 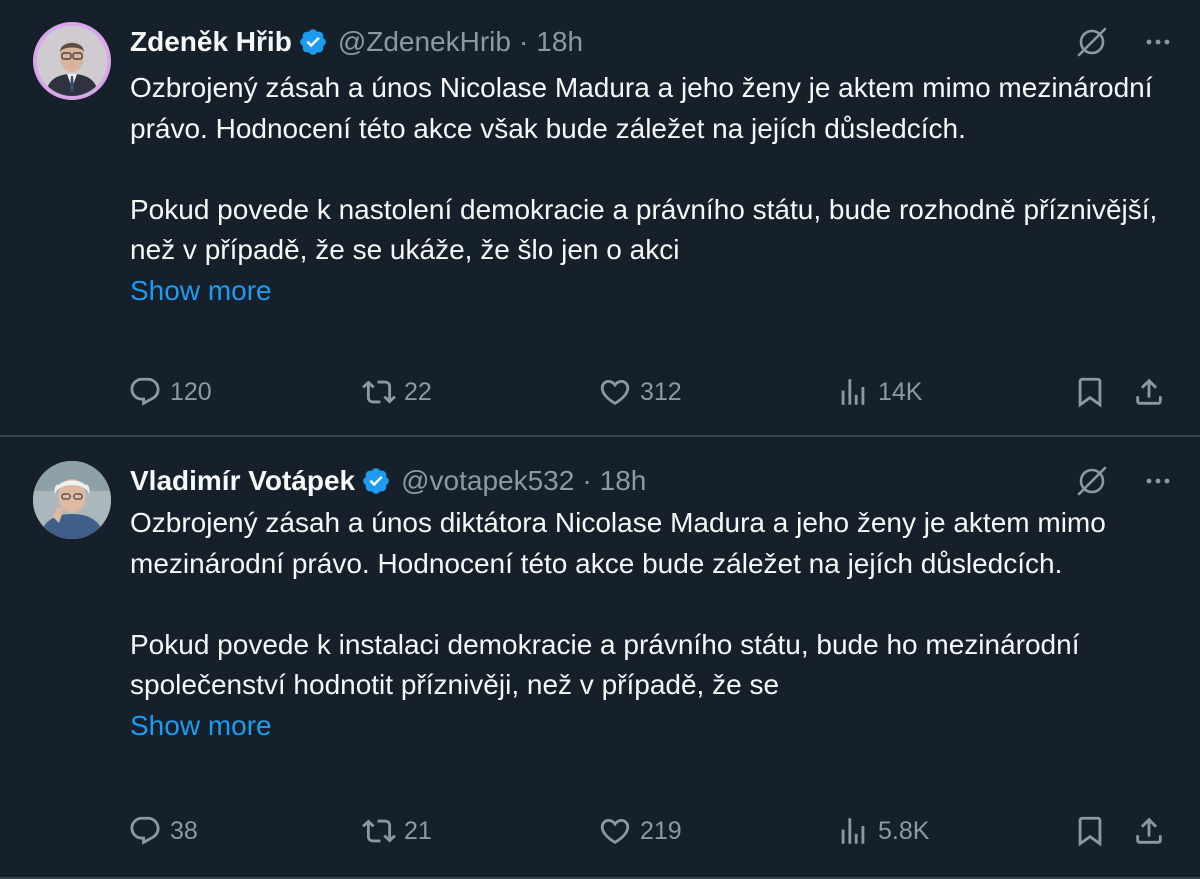 I want to click on tweet-actions: 38 21 219 5.8K, so click(x=650, y=831).